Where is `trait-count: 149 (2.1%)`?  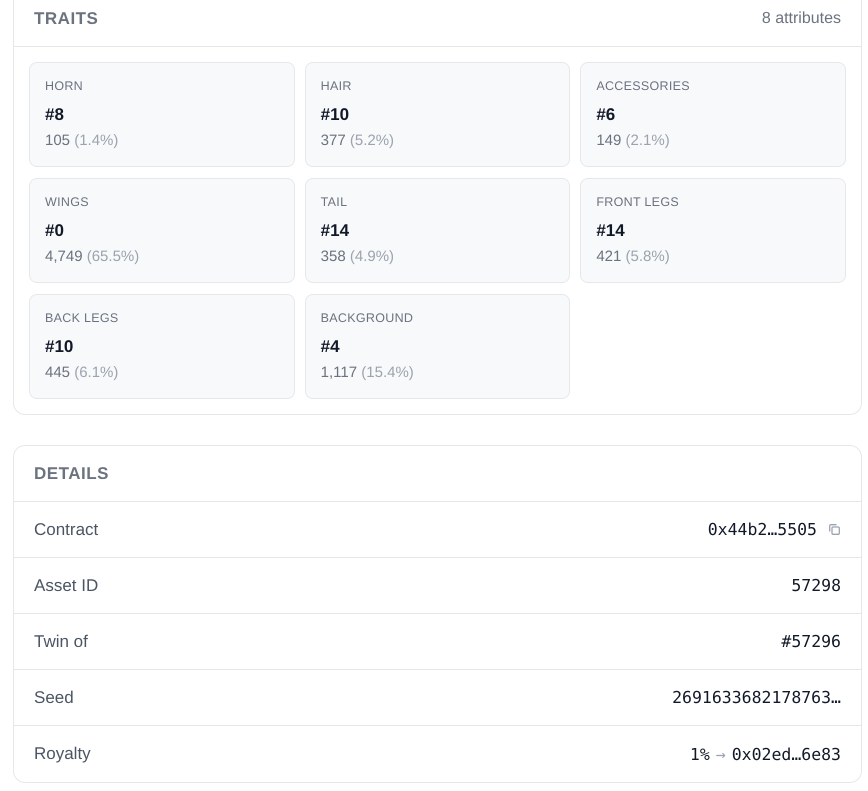
trait-count: 149 (2.1%) is located at coordinates (633, 141).